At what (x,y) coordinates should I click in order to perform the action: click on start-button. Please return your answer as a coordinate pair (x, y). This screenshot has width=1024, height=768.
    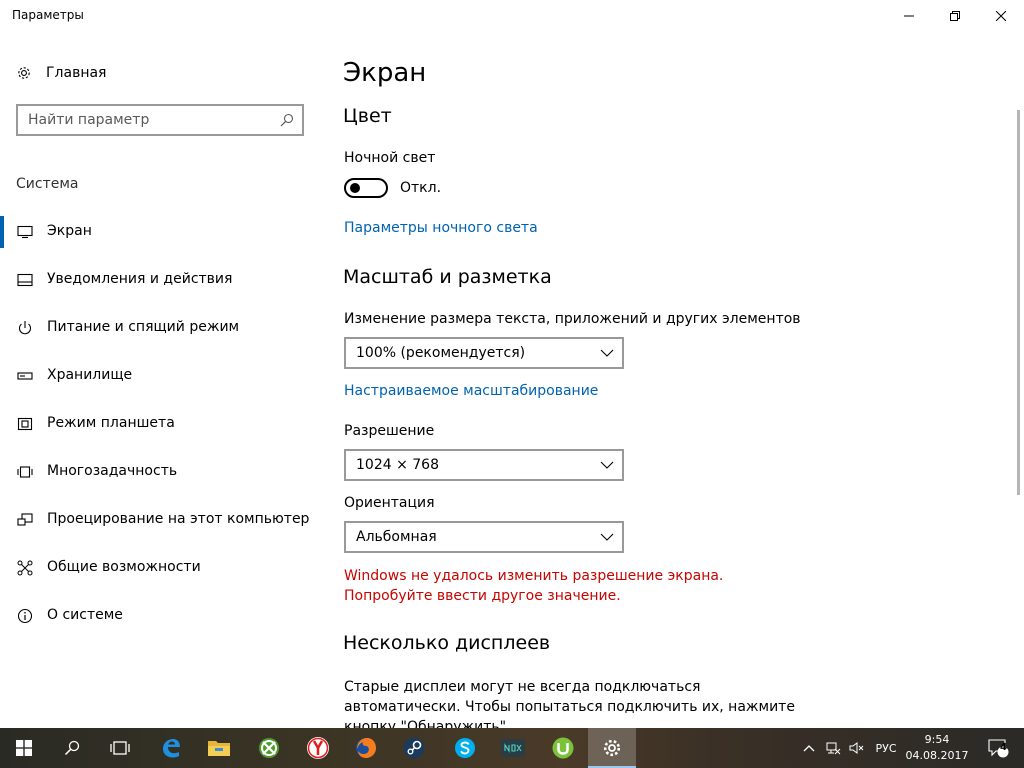
    Looking at the image, I should click on (24, 748).